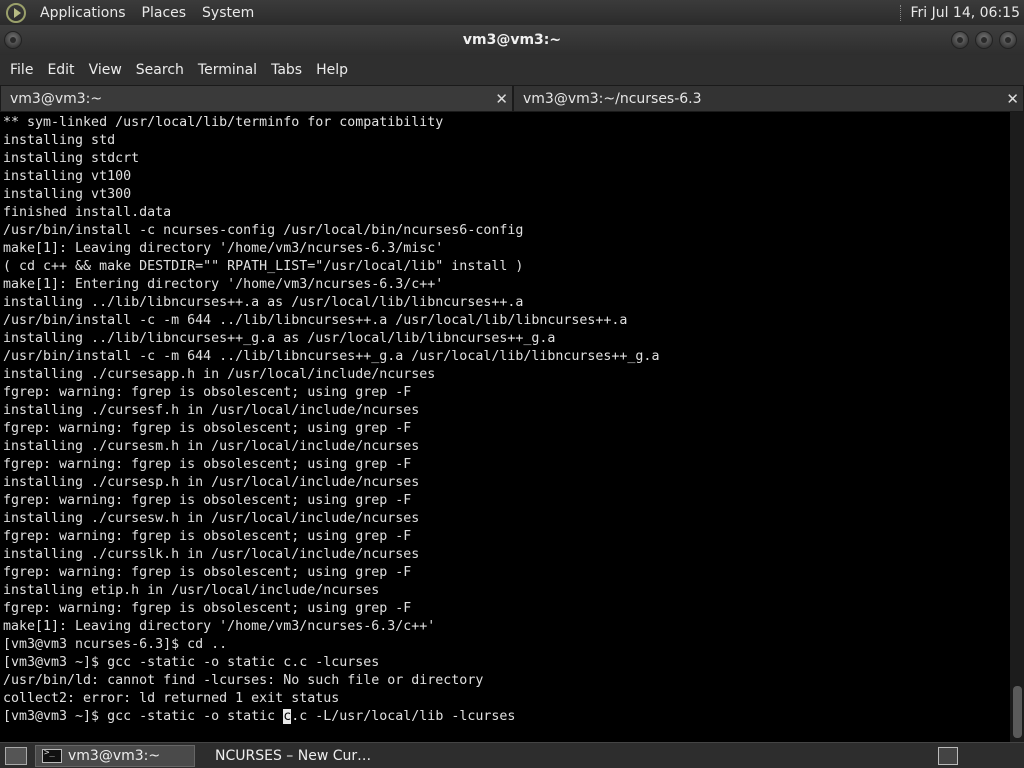  I want to click on menu-view: View, so click(105, 70).